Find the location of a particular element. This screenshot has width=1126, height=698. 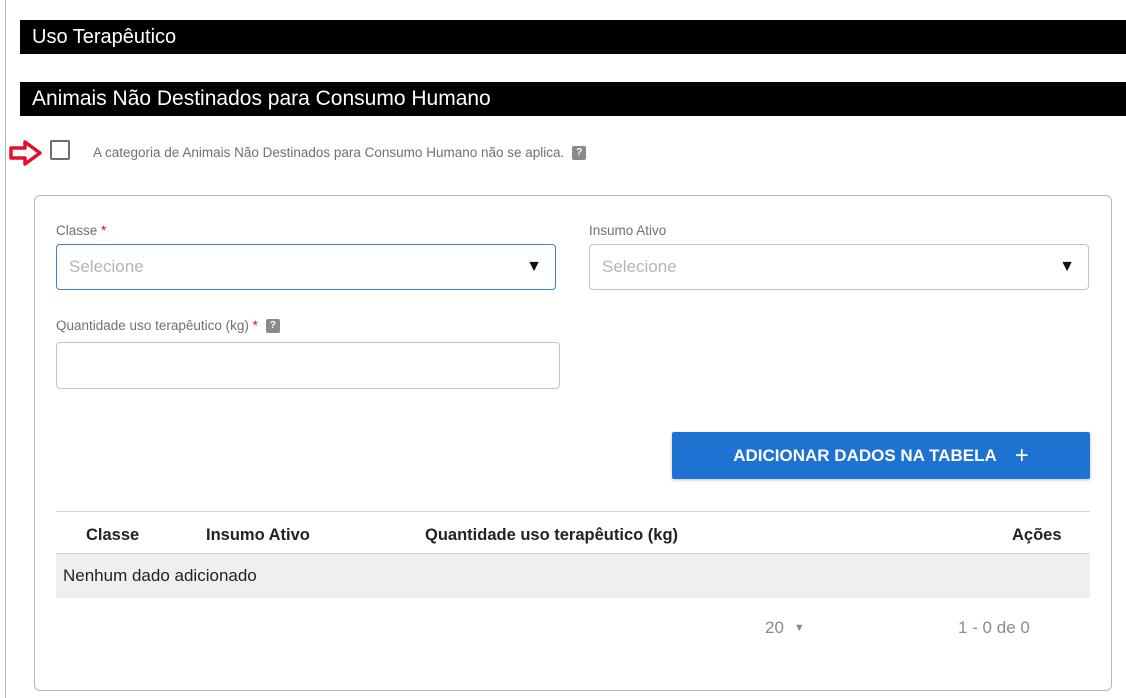

insumo-ativo-placeholder: Selecione is located at coordinates (639, 266).